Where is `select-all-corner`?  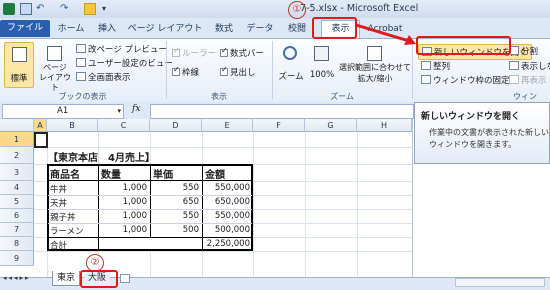
select-all-corner is located at coordinates (17, 125).